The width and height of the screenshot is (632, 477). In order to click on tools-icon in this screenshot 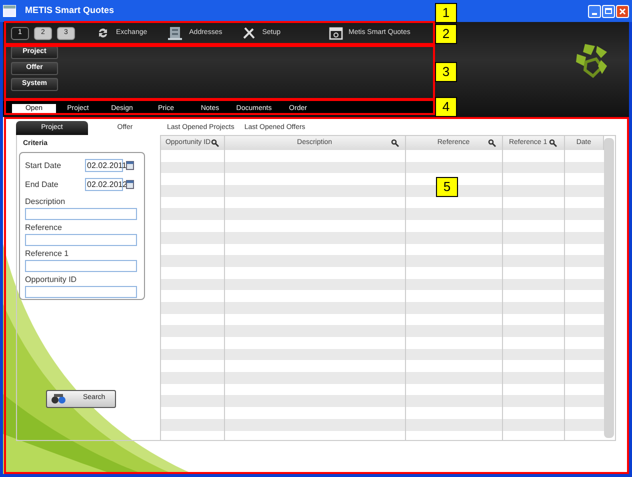, I will do `click(249, 33)`.